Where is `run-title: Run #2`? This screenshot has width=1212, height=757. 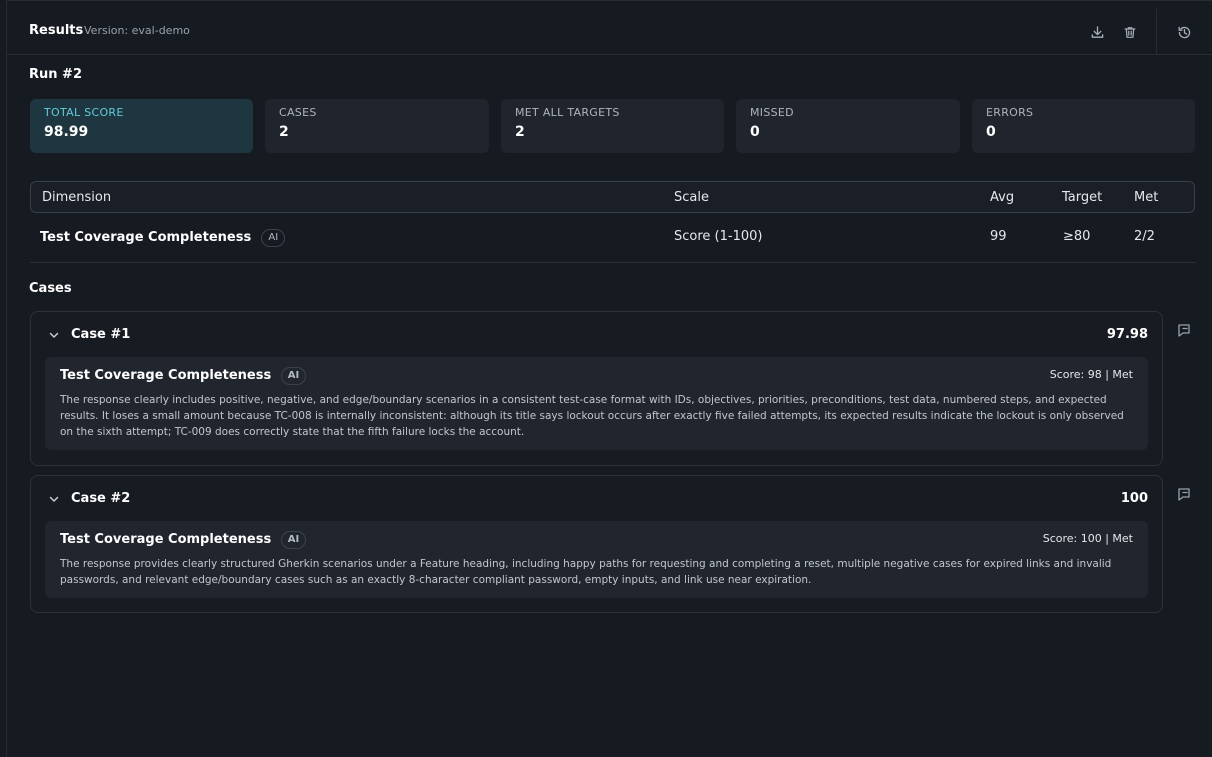 run-title: Run #2 is located at coordinates (55, 74).